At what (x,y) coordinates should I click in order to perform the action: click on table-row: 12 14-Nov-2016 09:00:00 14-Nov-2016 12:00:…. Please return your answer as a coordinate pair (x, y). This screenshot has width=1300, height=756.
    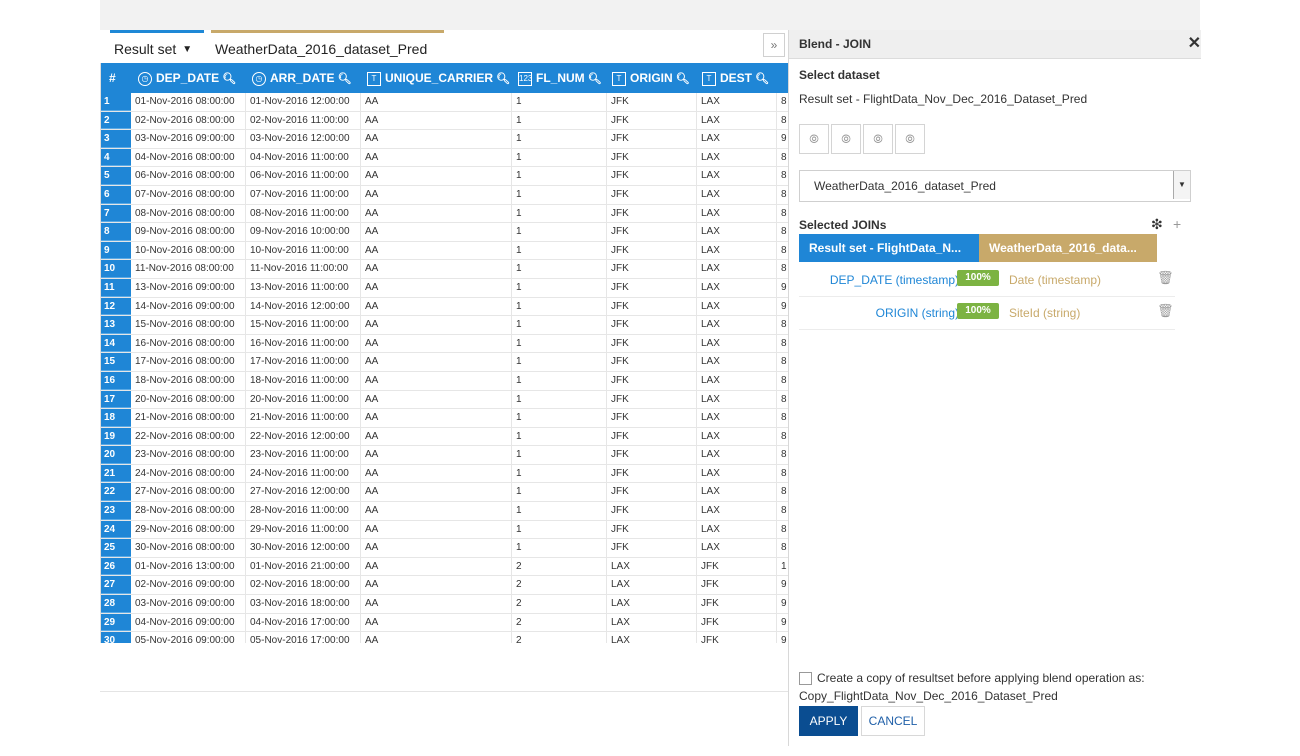
    Looking at the image, I should click on (445, 307).